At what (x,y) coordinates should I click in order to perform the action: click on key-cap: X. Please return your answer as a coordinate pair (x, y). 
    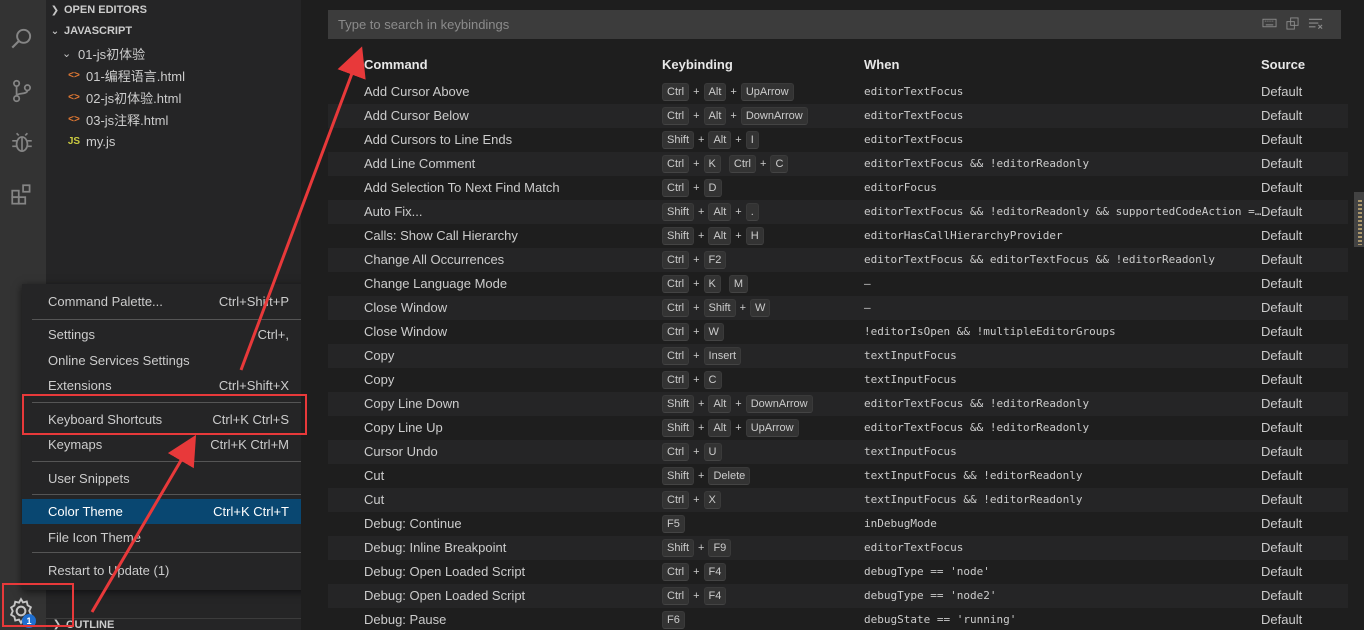
    Looking at the image, I should click on (712, 500).